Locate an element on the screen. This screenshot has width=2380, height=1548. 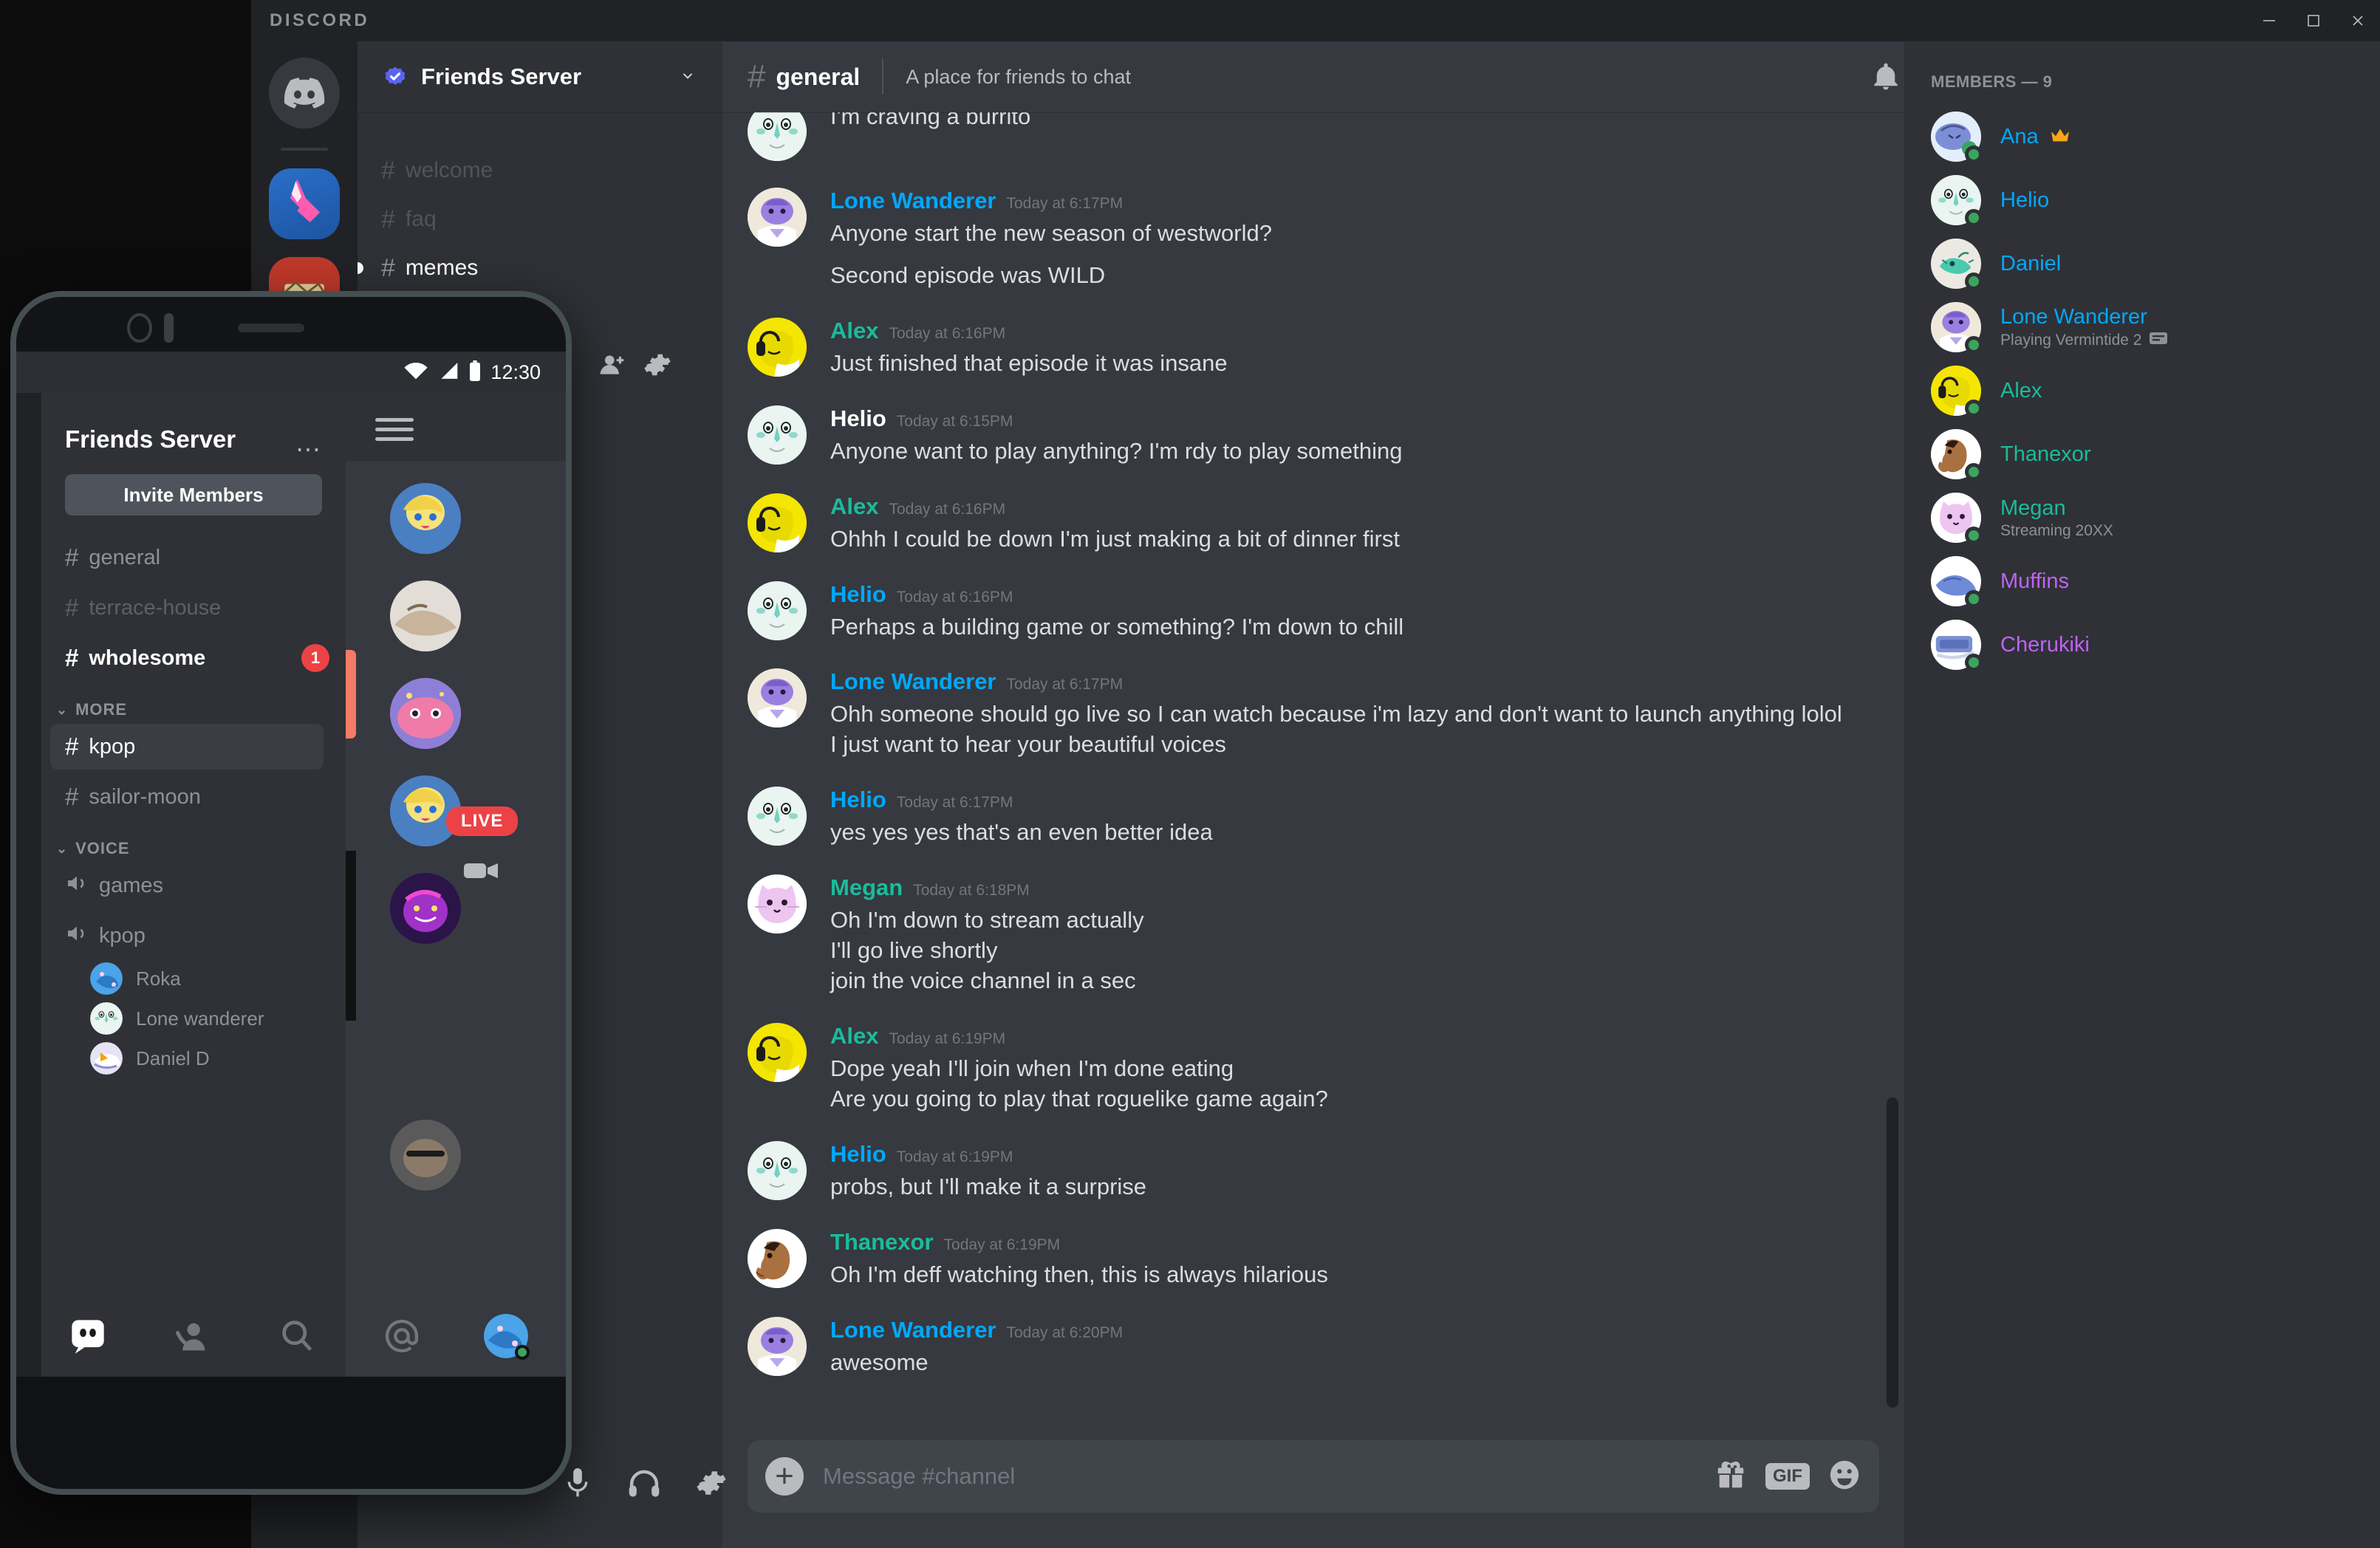
member-row: Daniel is located at coordinates (2142, 264).